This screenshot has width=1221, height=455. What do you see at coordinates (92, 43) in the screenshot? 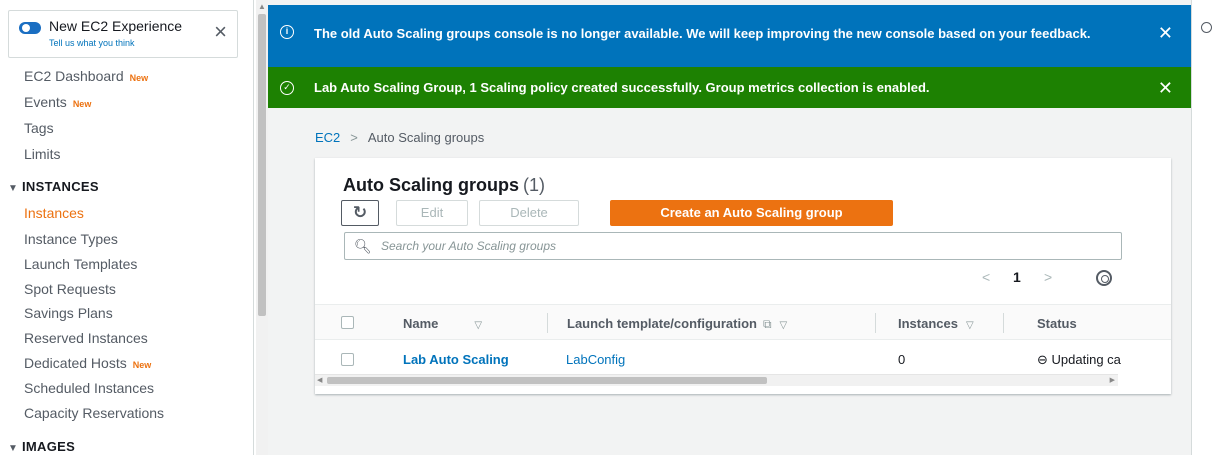
I see `feedback-link: Tell us what you think` at bounding box center [92, 43].